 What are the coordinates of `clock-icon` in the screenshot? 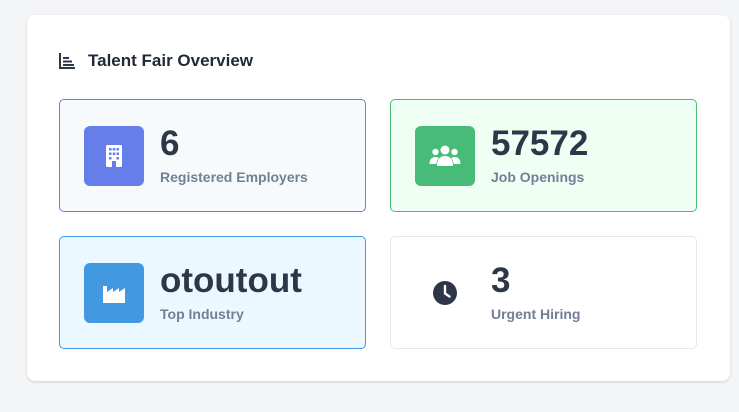 It's located at (445, 293).